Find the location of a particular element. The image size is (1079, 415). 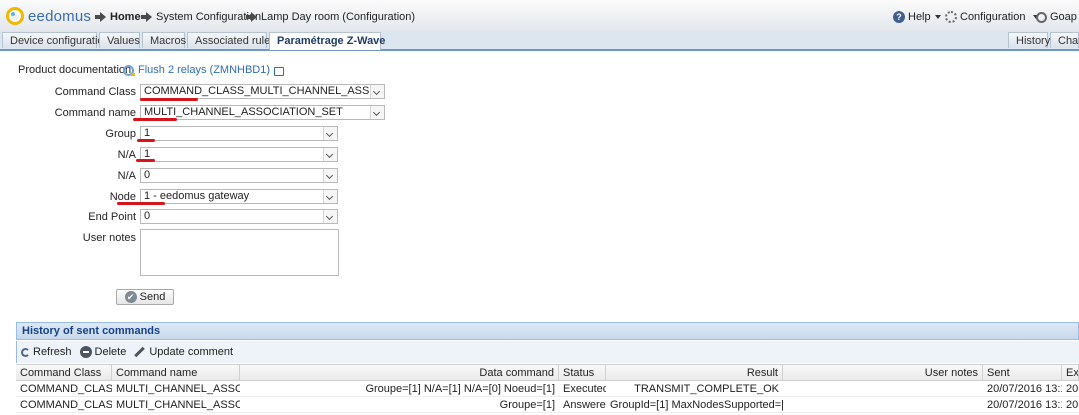

gear-icon is located at coordinates (951, 17).